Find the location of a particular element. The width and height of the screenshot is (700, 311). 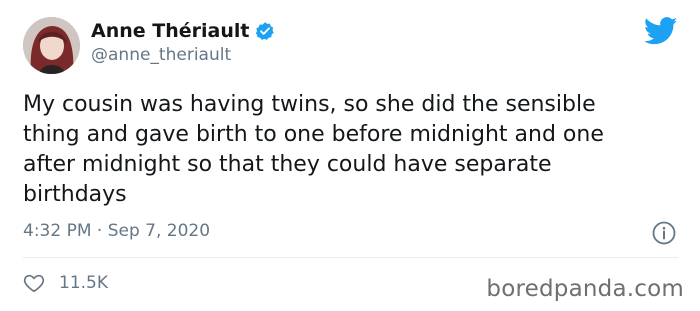

avatar is located at coordinates (51, 45).